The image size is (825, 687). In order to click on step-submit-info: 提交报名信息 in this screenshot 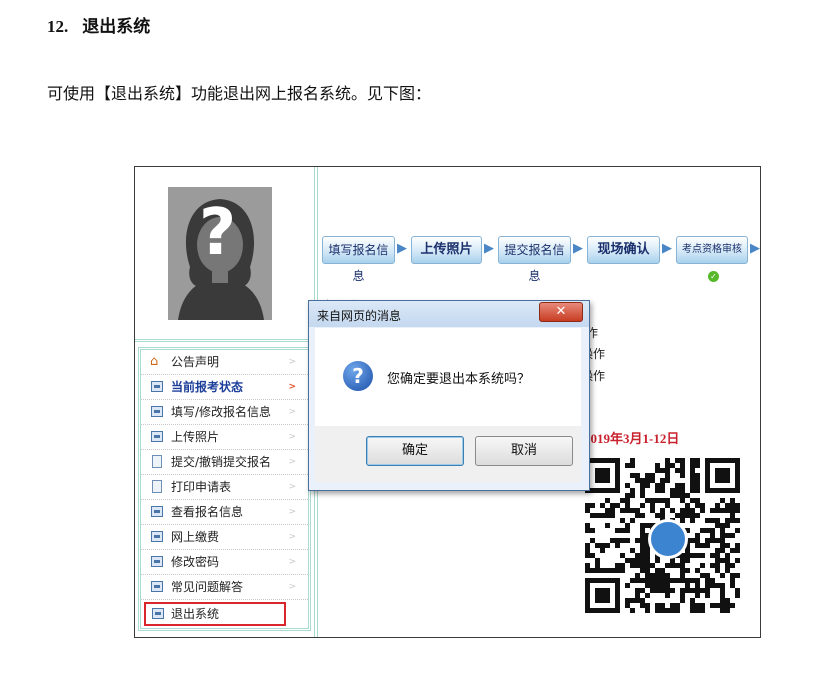, I will do `click(534, 259)`.